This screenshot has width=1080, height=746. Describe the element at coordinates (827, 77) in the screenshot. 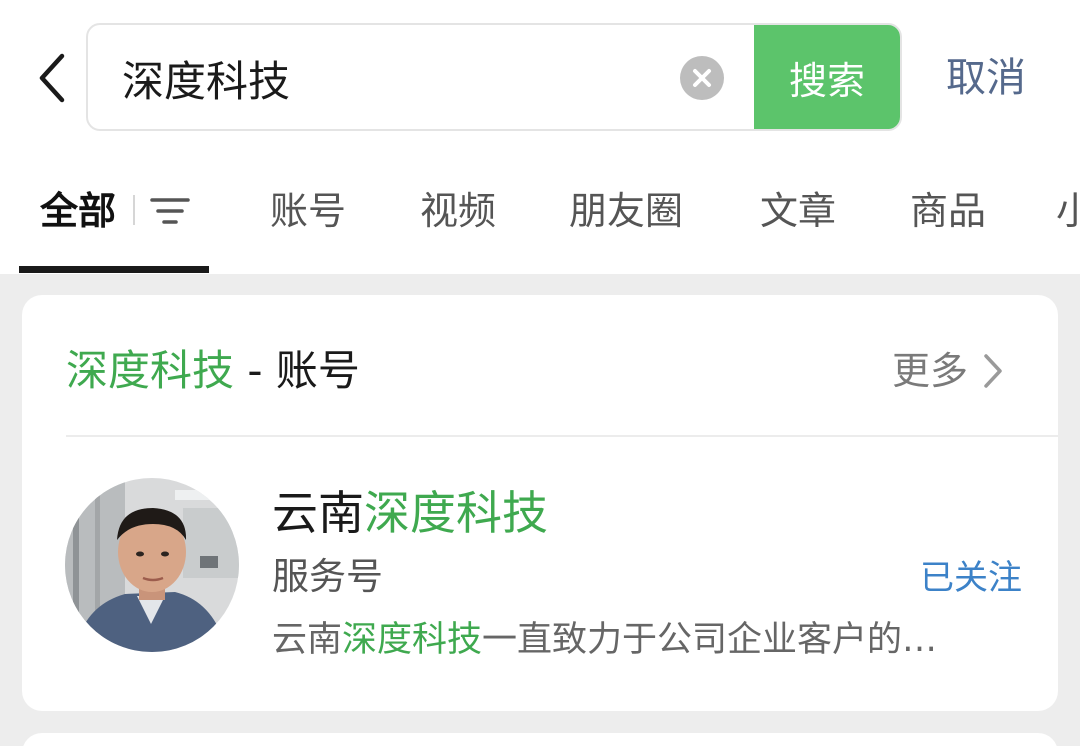

I see `search-button: 搜索` at that location.